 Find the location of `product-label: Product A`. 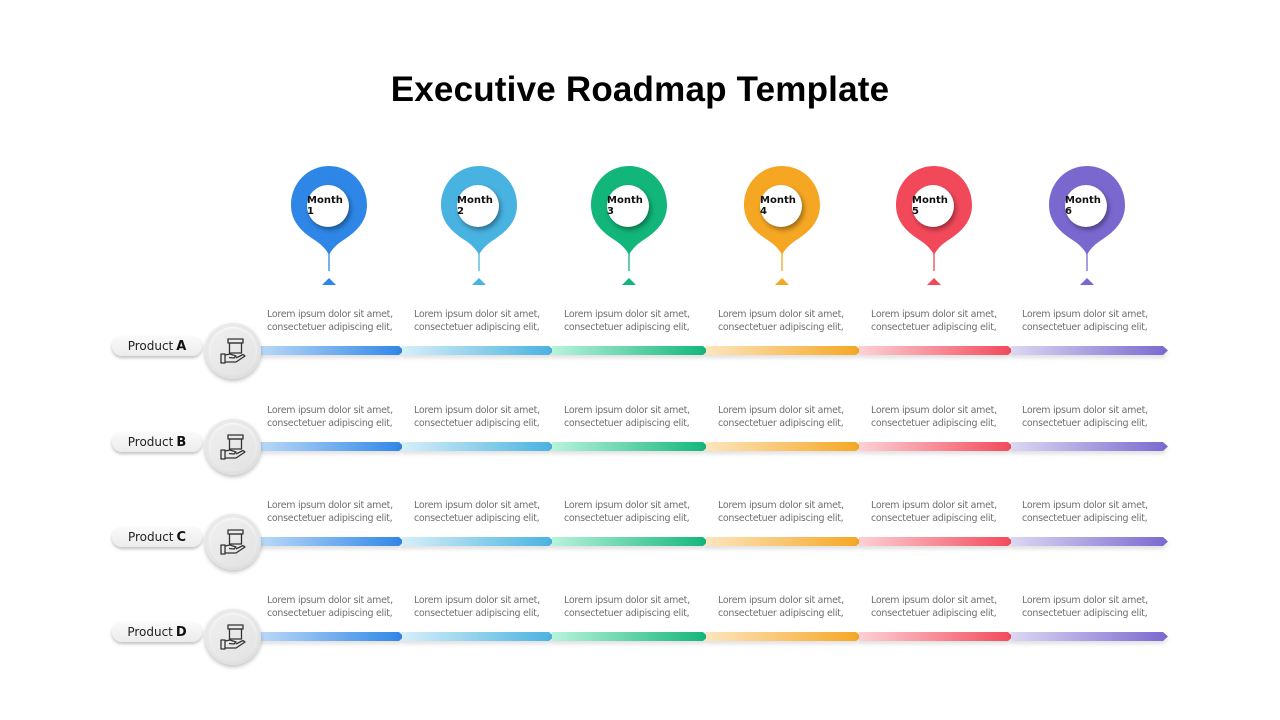

product-label: Product A is located at coordinates (157, 346).